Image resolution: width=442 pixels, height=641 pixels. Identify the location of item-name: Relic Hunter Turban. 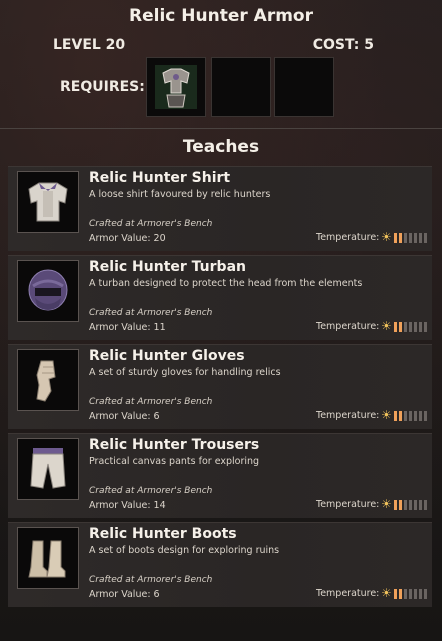
(167, 267).